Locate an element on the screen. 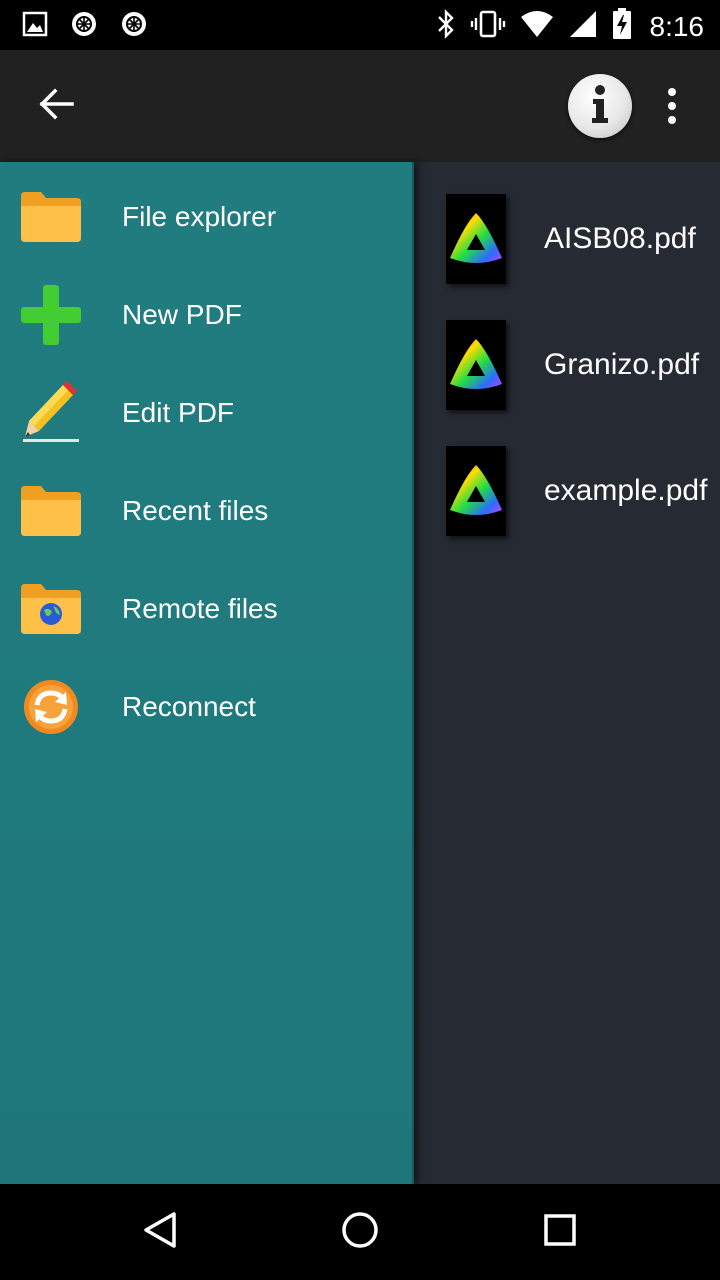 The image size is (720, 1280). info-button is located at coordinates (600, 106).